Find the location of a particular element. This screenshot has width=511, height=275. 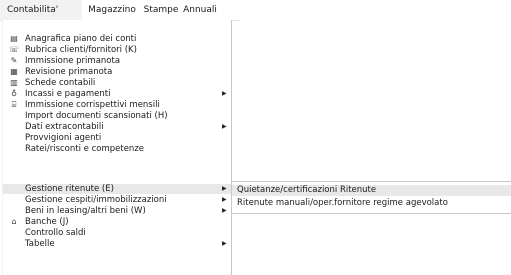

menu-item-dati-extracontabili: Dati extracontabili ▶ is located at coordinates (117, 127).